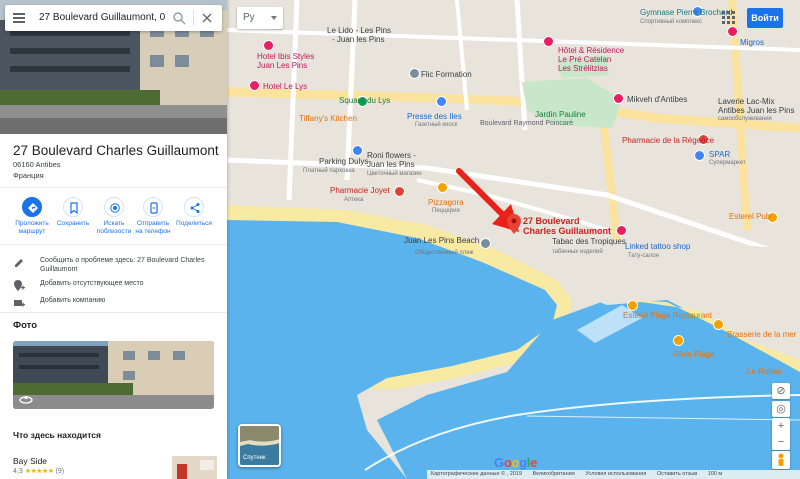  I want to click on presse-label: Presse des Iles, so click(434, 116).